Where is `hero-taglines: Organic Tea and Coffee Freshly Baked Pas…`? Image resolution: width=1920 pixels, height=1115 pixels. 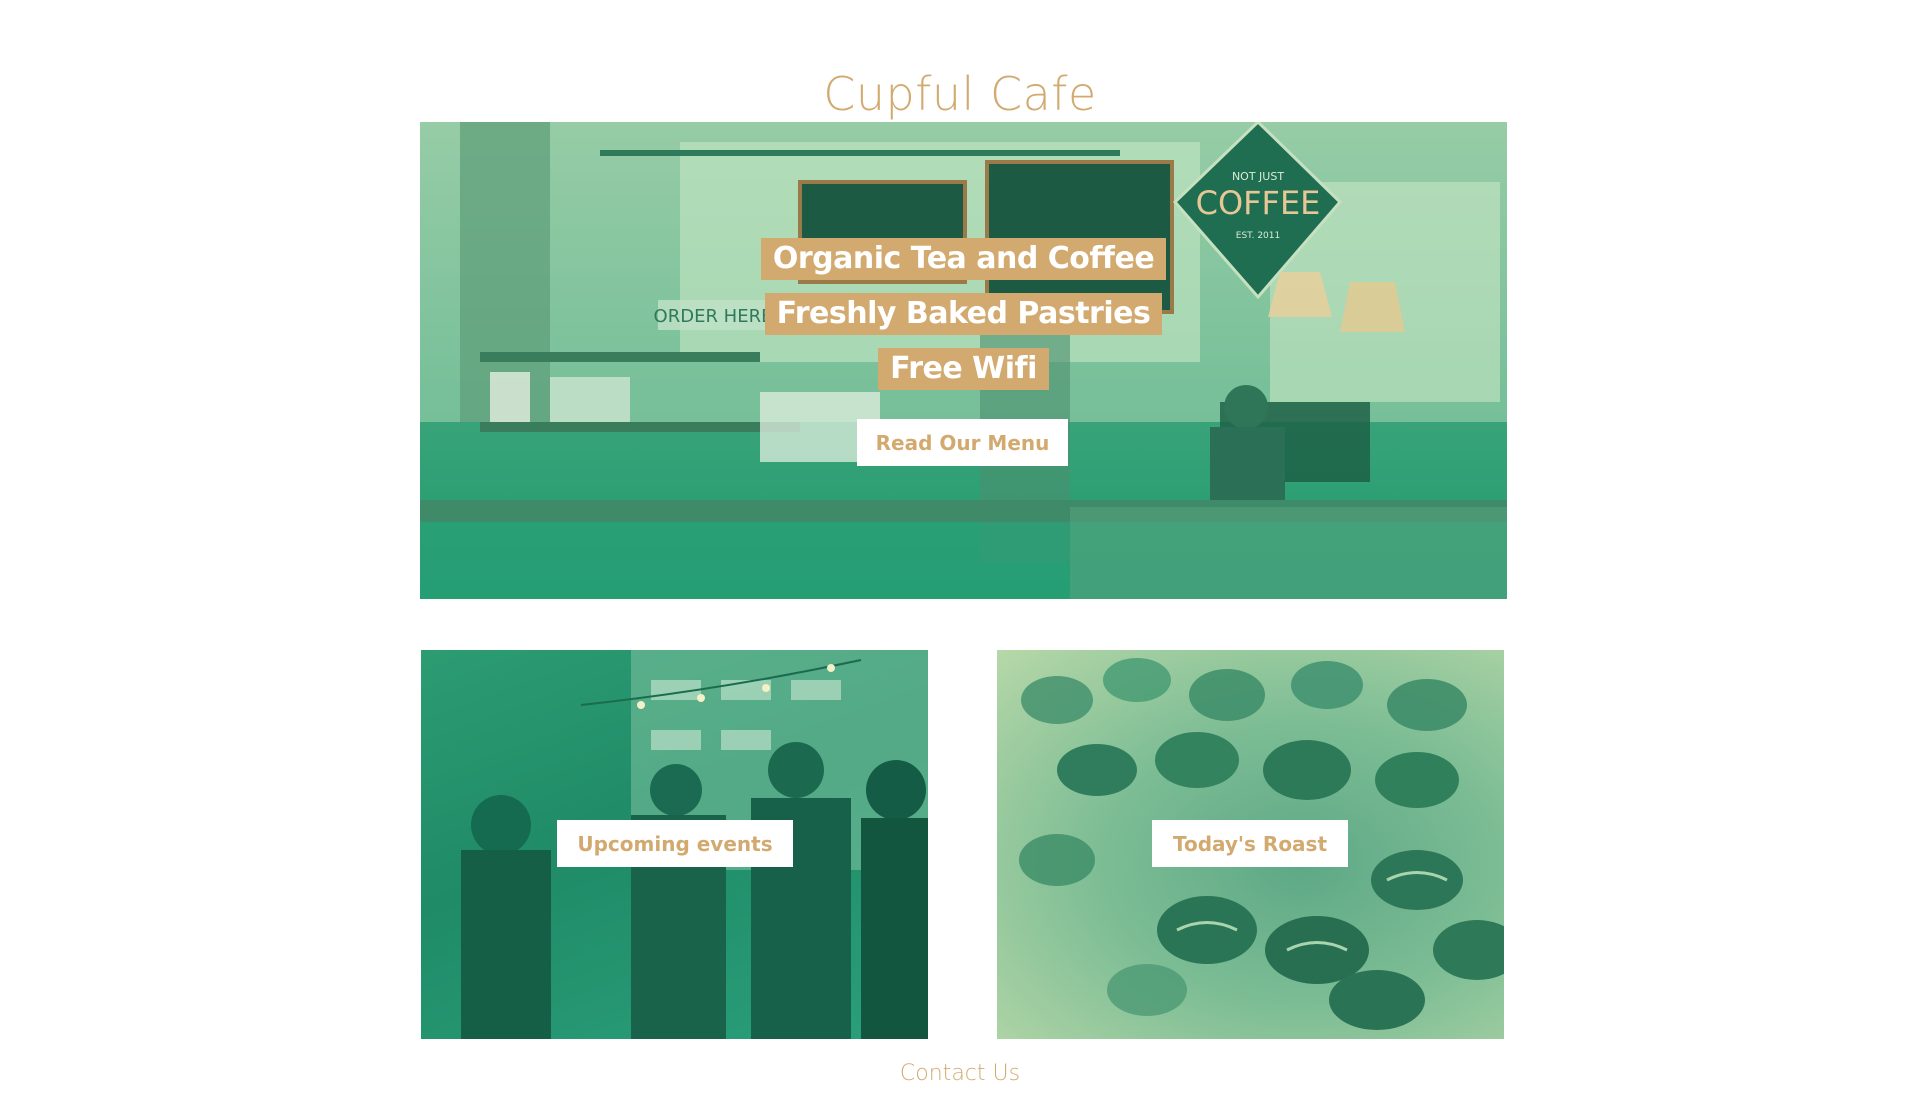
hero-taglines: Organic Tea and Coffee Freshly Baked Pas… is located at coordinates (963, 314).